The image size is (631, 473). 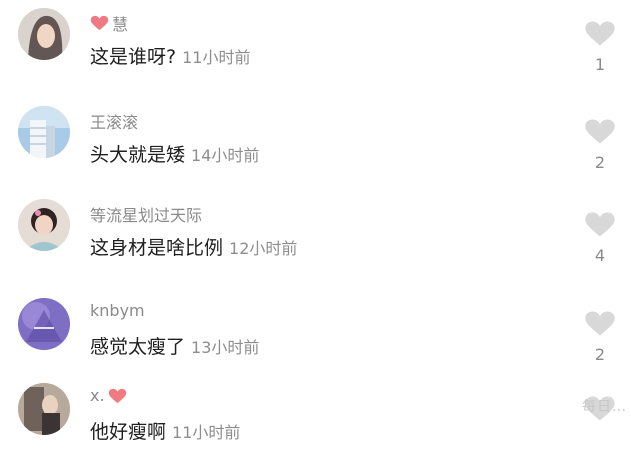 What do you see at coordinates (263, 248) in the screenshot?
I see `comment-time: 12小时前` at bounding box center [263, 248].